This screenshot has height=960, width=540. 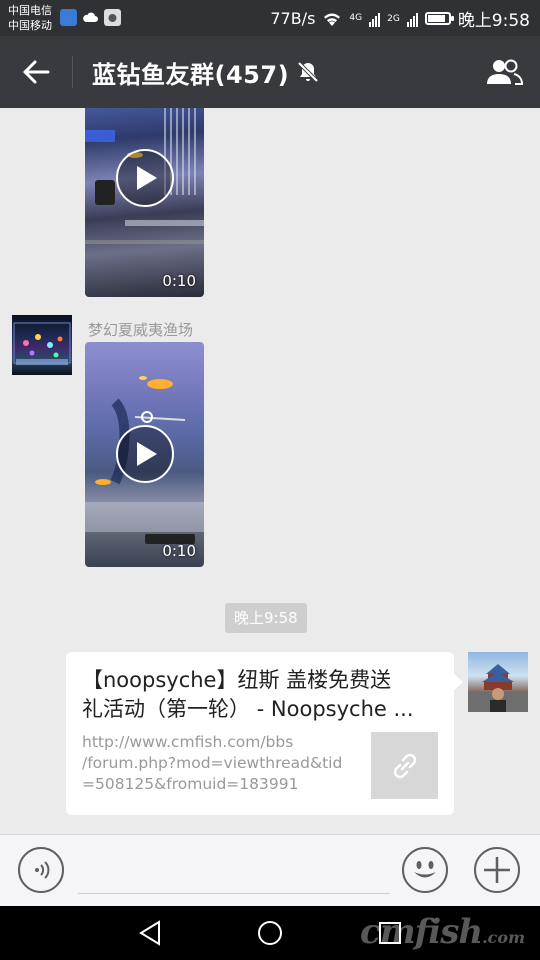 I want to click on network-speed: 77B/s, so click(x=293, y=18).